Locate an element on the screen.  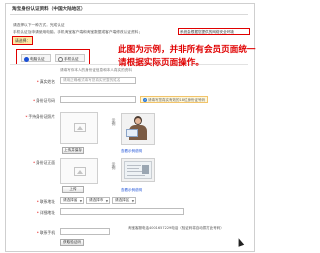
tab-mobile-auth: 手机认证 is located at coordinates (70, 58).